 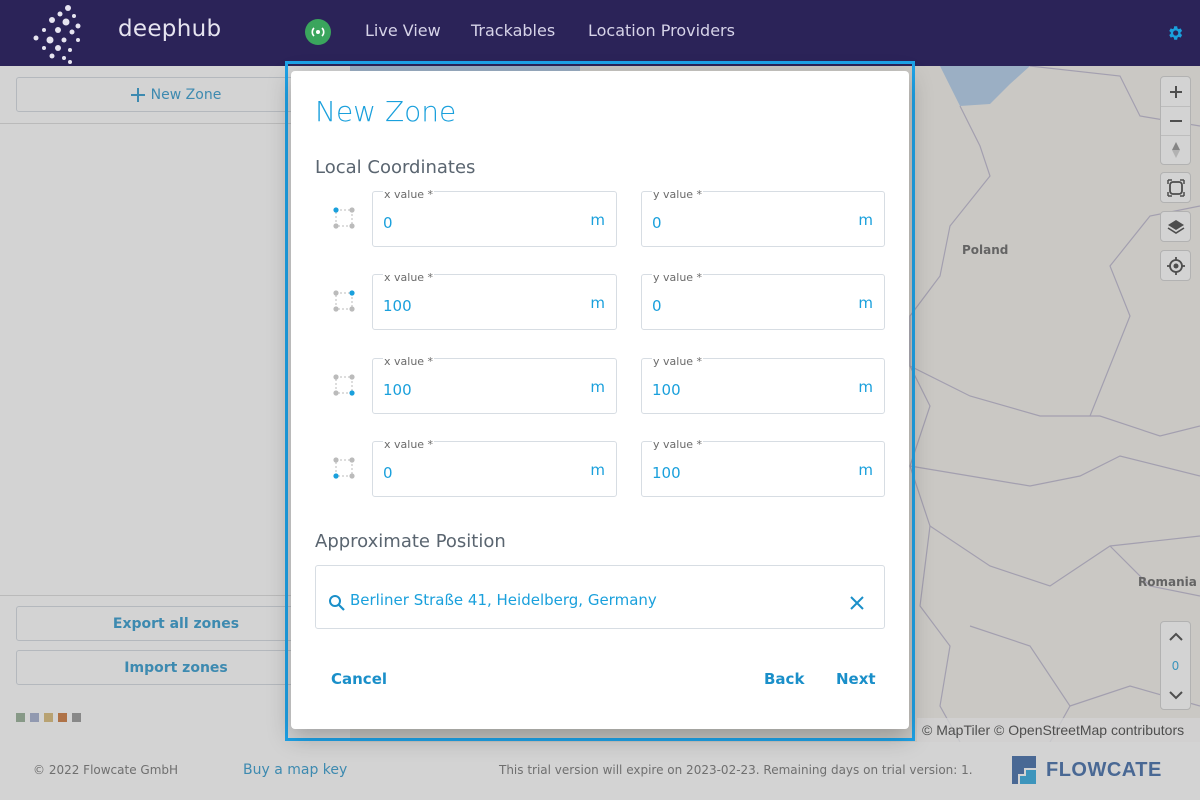 What do you see at coordinates (513, 30) in the screenshot?
I see `nav-trackables: Trackables` at bounding box center [513, 30].